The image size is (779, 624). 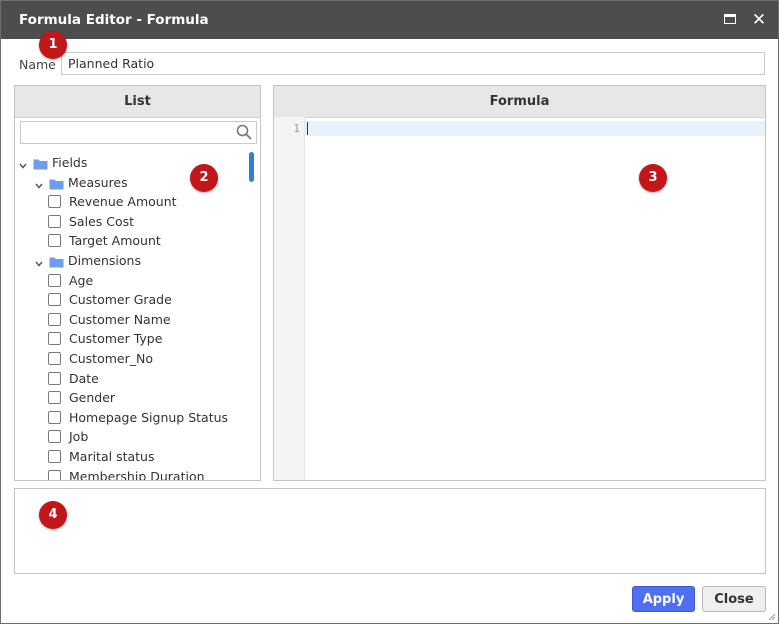 I want to click on field-label: Customer_No, so click(x=111, y=358).